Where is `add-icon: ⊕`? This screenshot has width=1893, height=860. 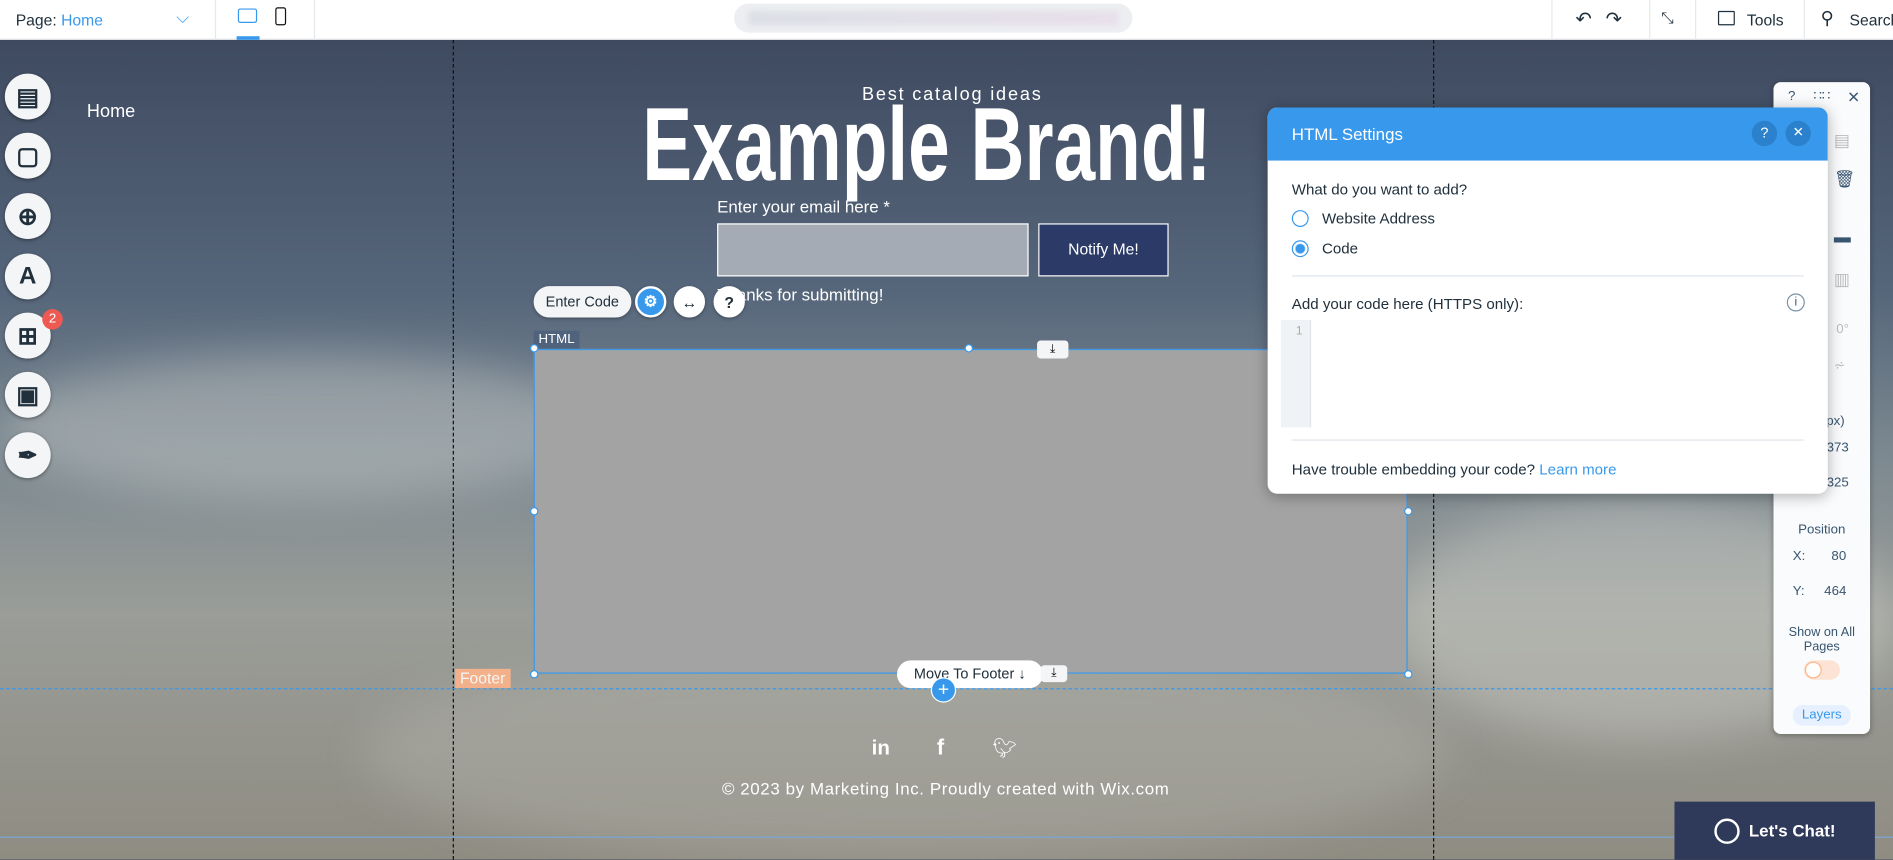
add-icon: ⊕ is located at coordinates (27, 216).